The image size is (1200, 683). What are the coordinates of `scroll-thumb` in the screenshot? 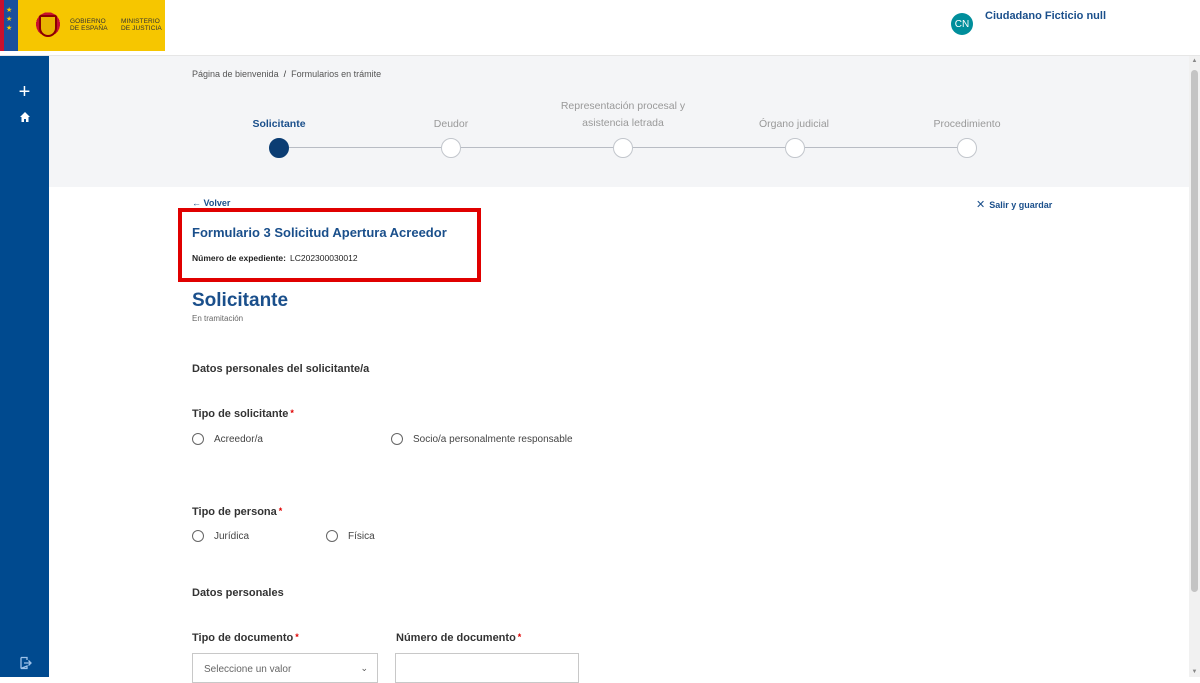 It's located at (1194, 331).